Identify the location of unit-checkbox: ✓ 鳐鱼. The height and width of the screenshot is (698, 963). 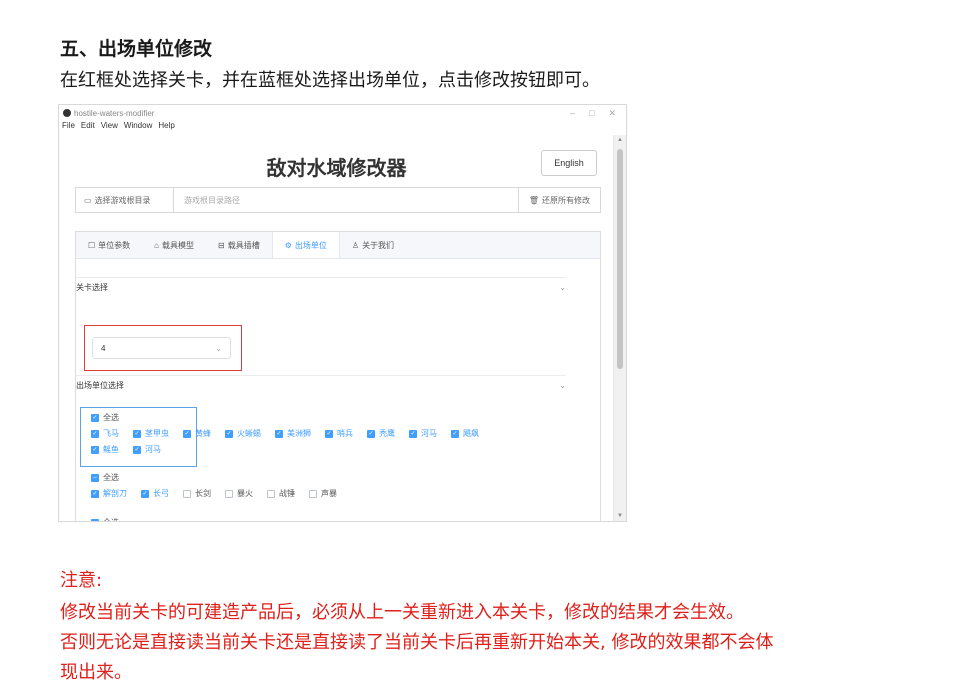
(105, 449).